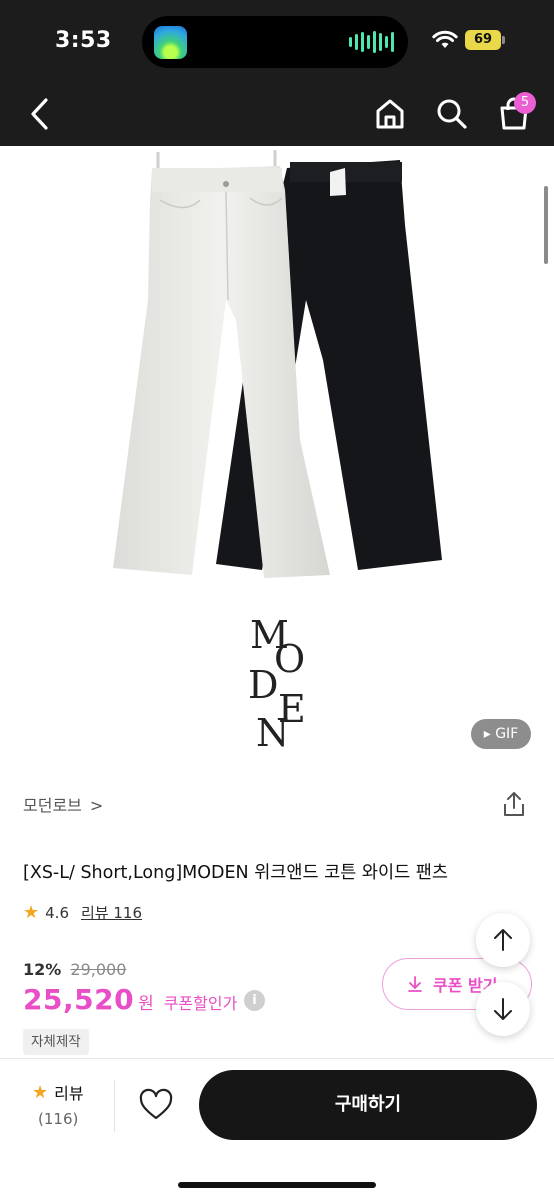  Describe the element at coordinates (485, 40) in the screenshot. I see `battery-icon: 69` at that location.